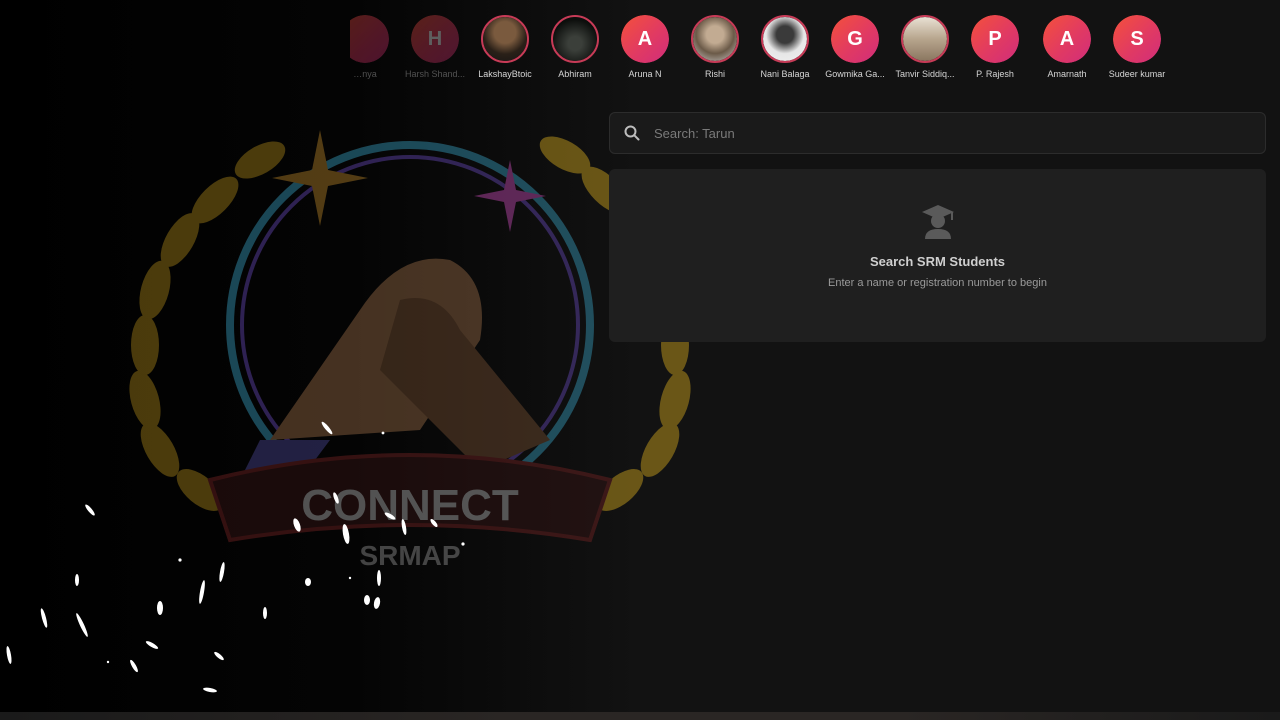 The width and height of the screenshot is (1280, 720). I want to click on story-avatar, so click(369, 39).